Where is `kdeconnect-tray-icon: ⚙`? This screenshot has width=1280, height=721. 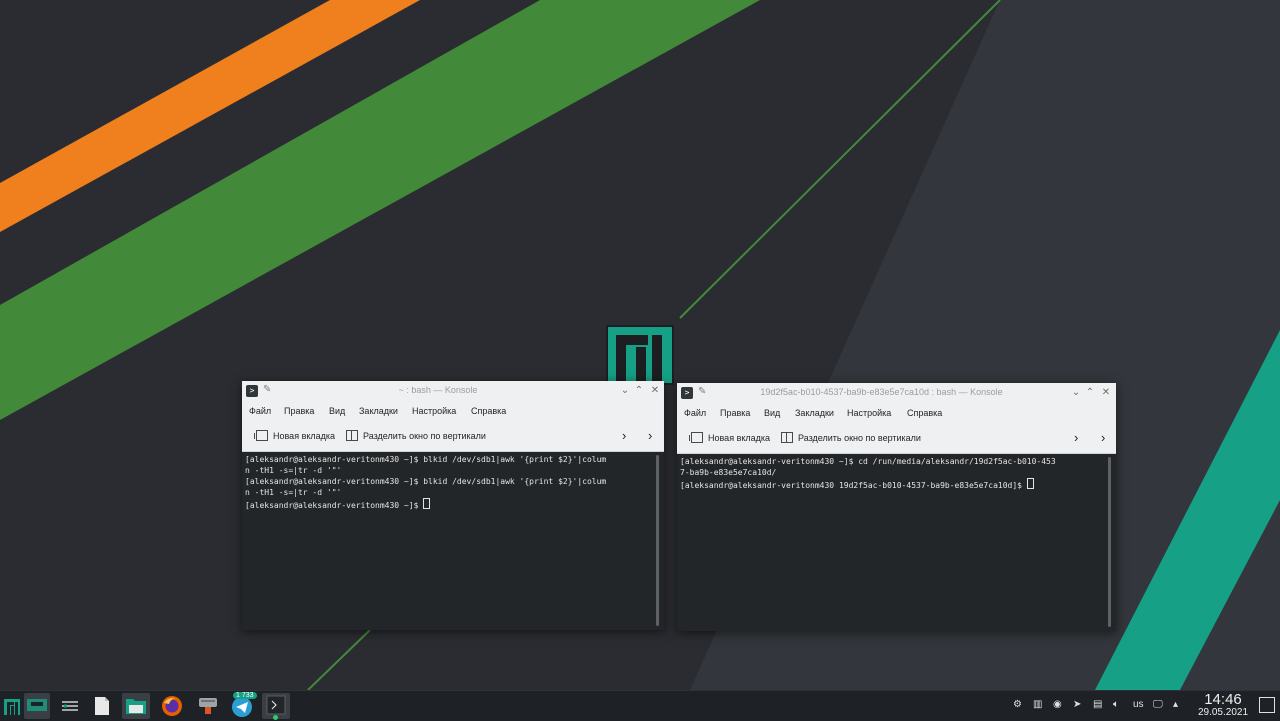
kdeconnect-tray-icon: ⚙ is located at coordinates (1017, 704).